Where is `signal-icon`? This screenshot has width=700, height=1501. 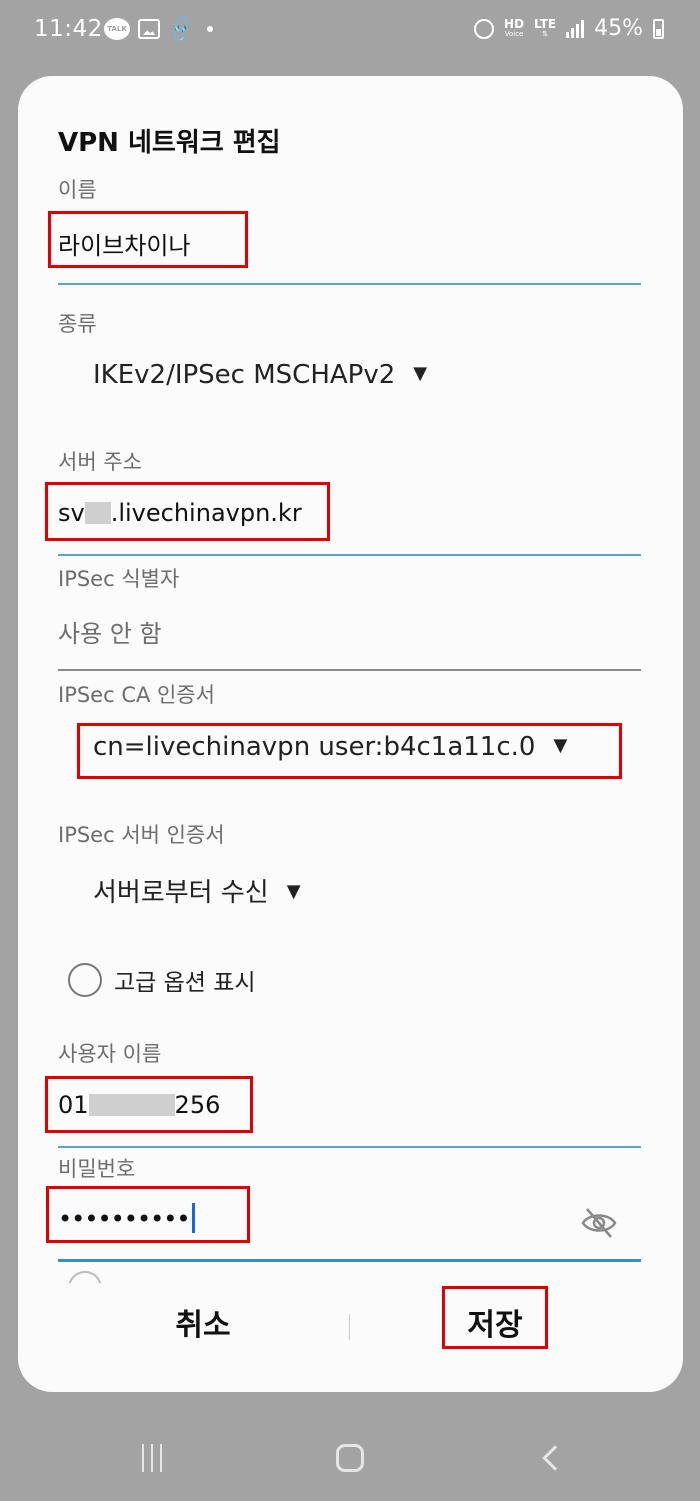
signal-icon is located at coordinates (575, 28).